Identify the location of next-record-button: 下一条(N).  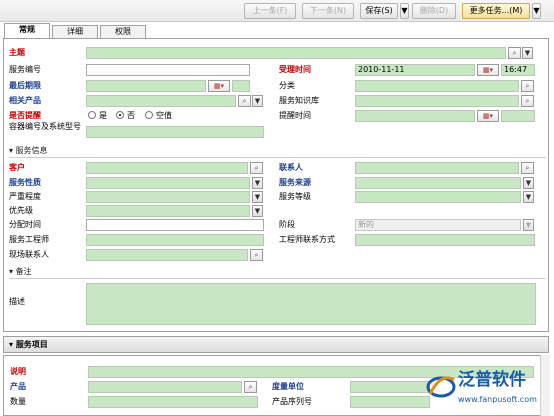
(328, 11).